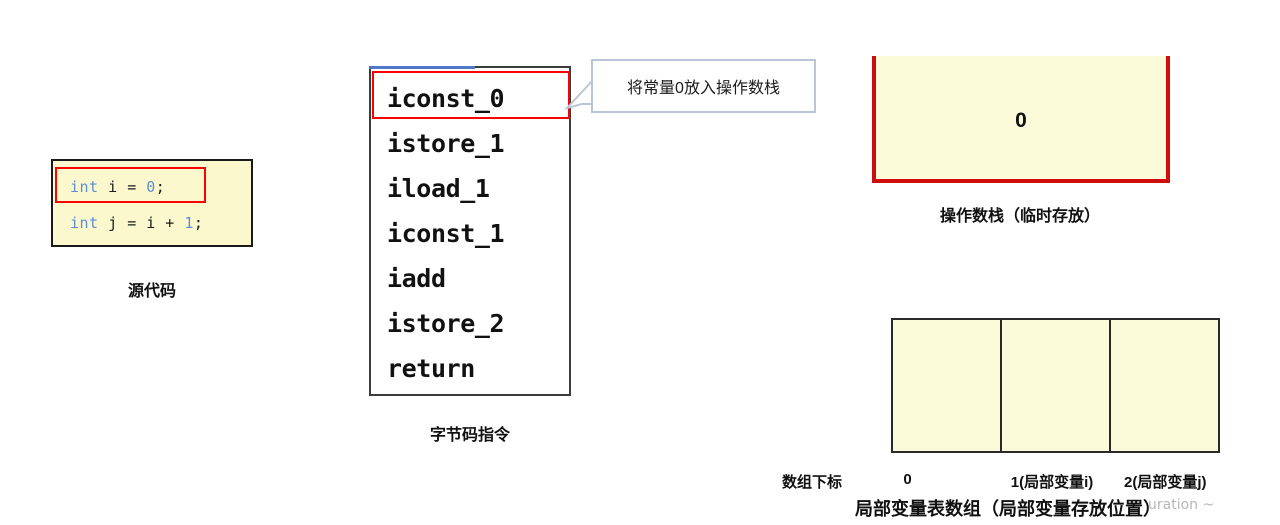 This screenshot has height=525, width=1280. What do you see at coordinates (446, 323) in the screenshot?
I see `list-item: istore_2` at bounding box center [446, 323].